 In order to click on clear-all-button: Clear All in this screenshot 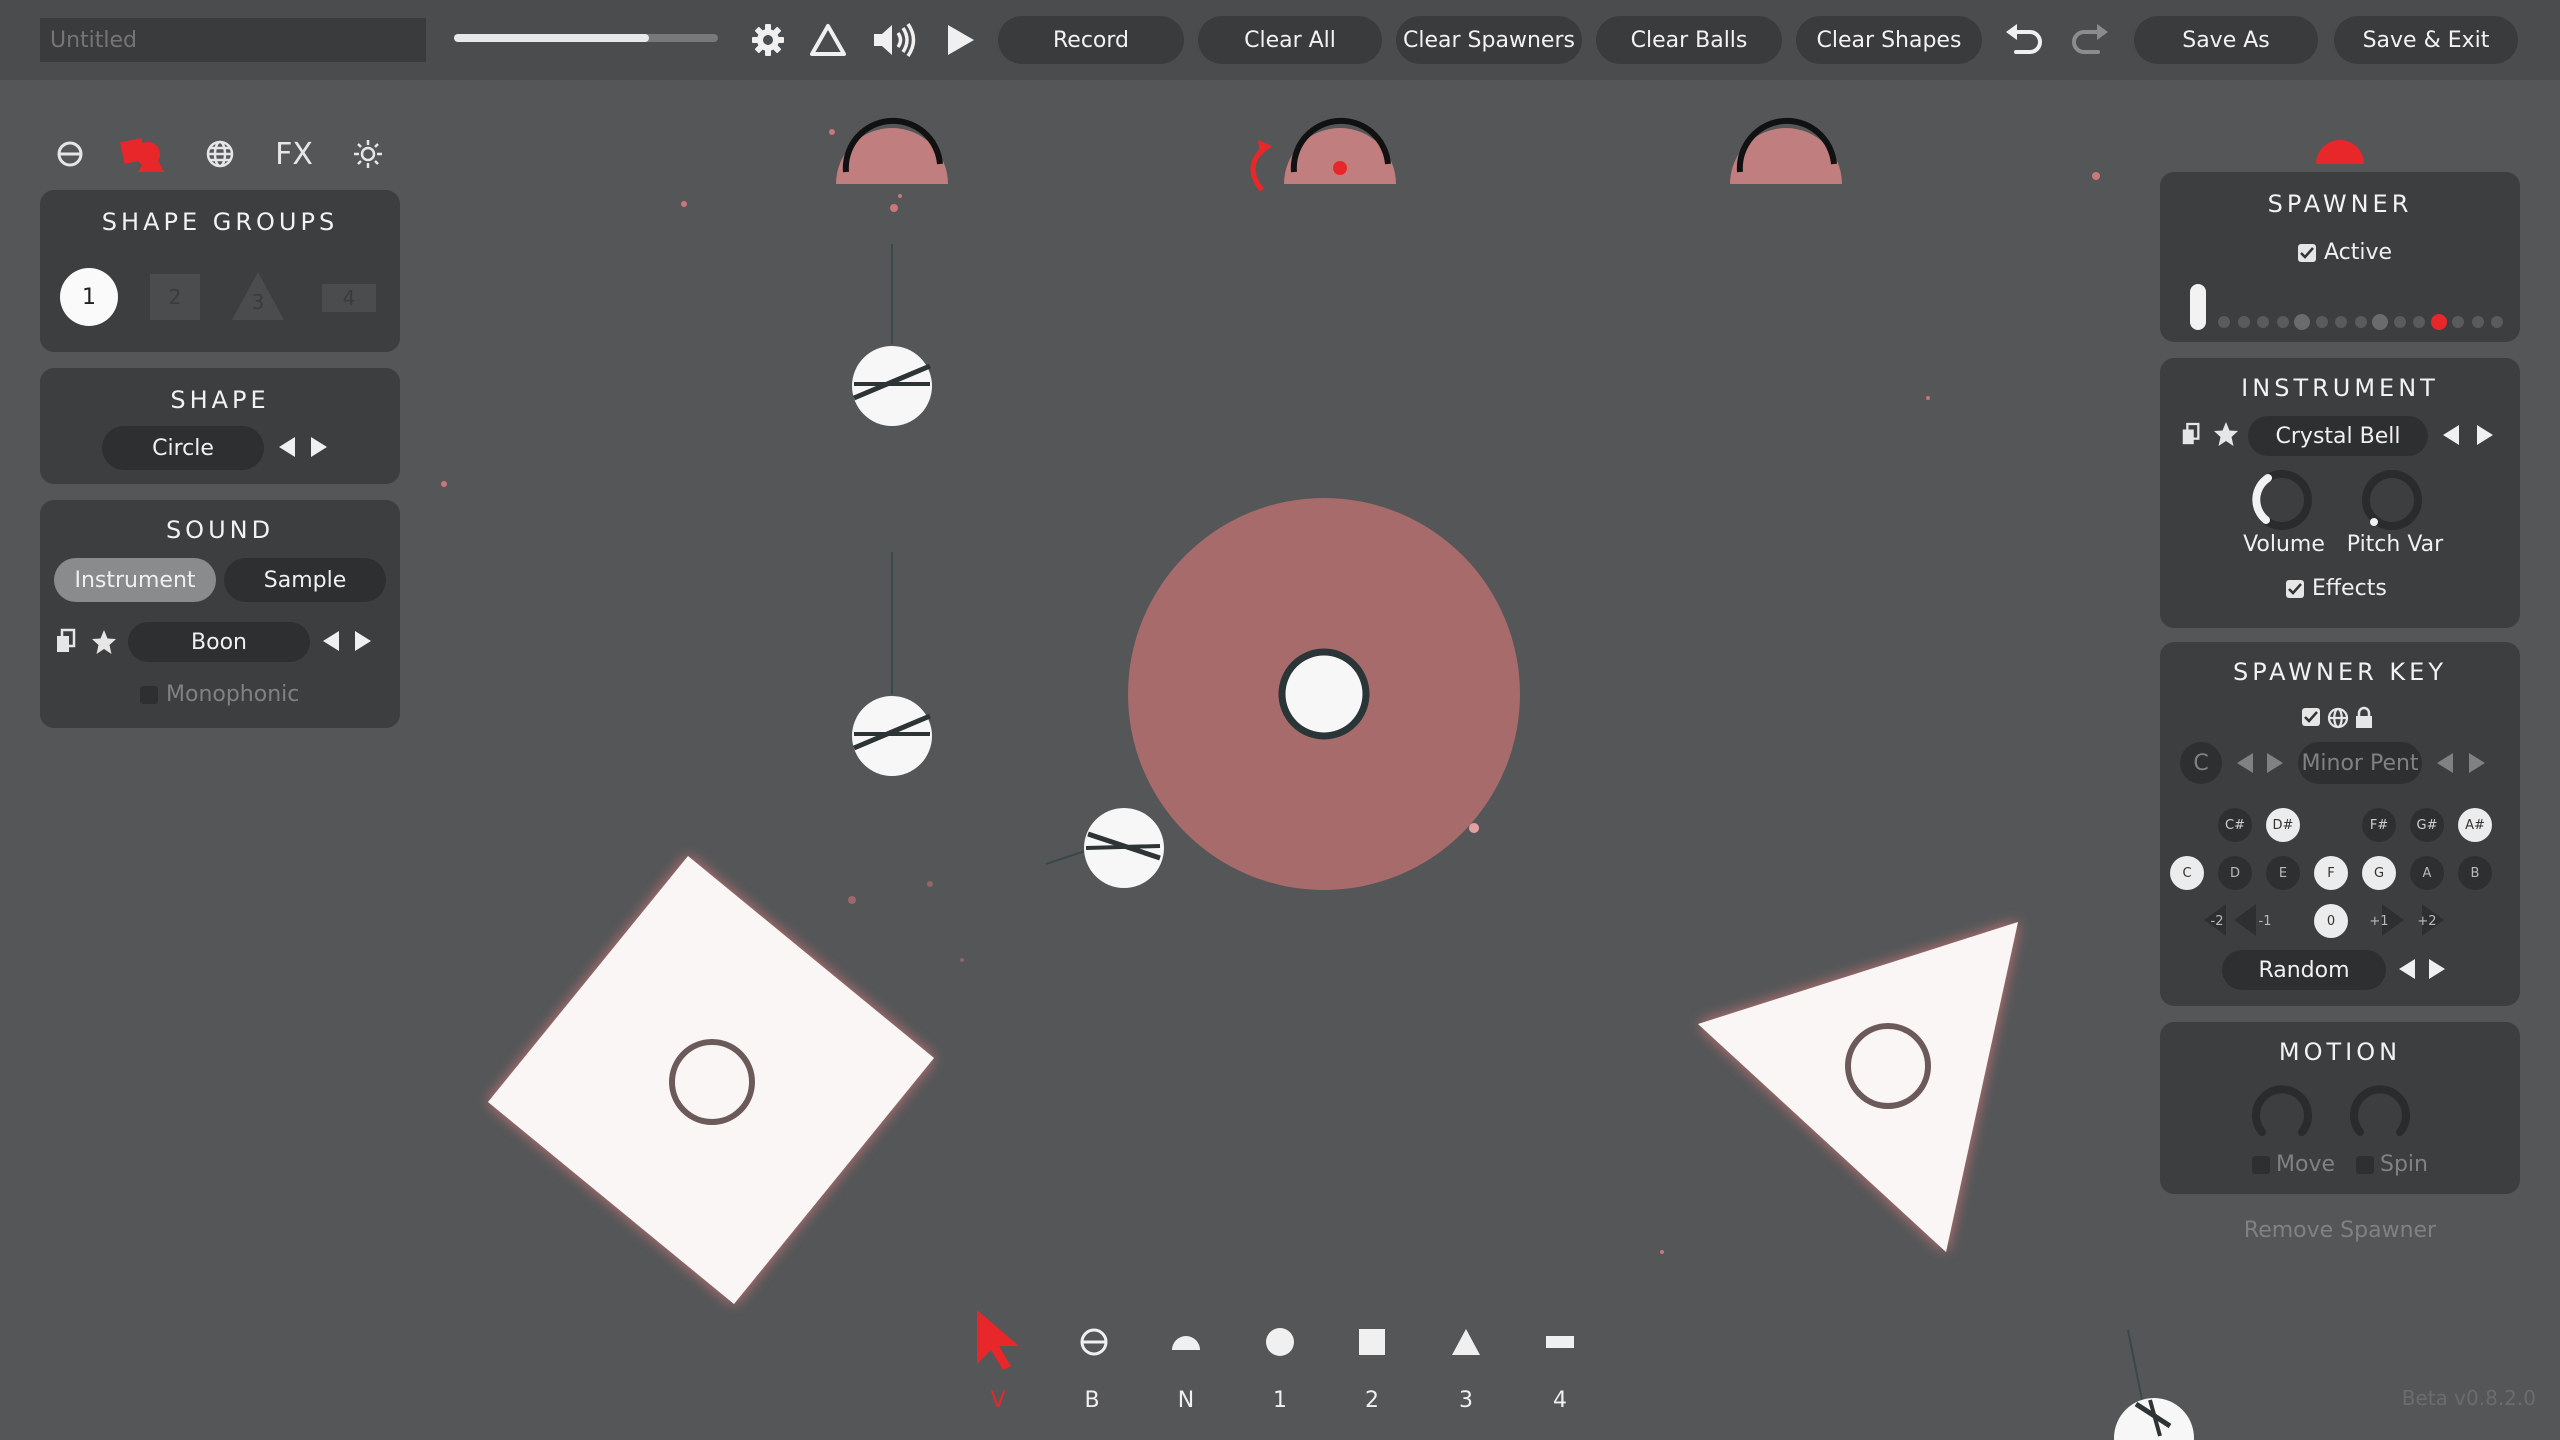, I will do `click(1290, 40)`.